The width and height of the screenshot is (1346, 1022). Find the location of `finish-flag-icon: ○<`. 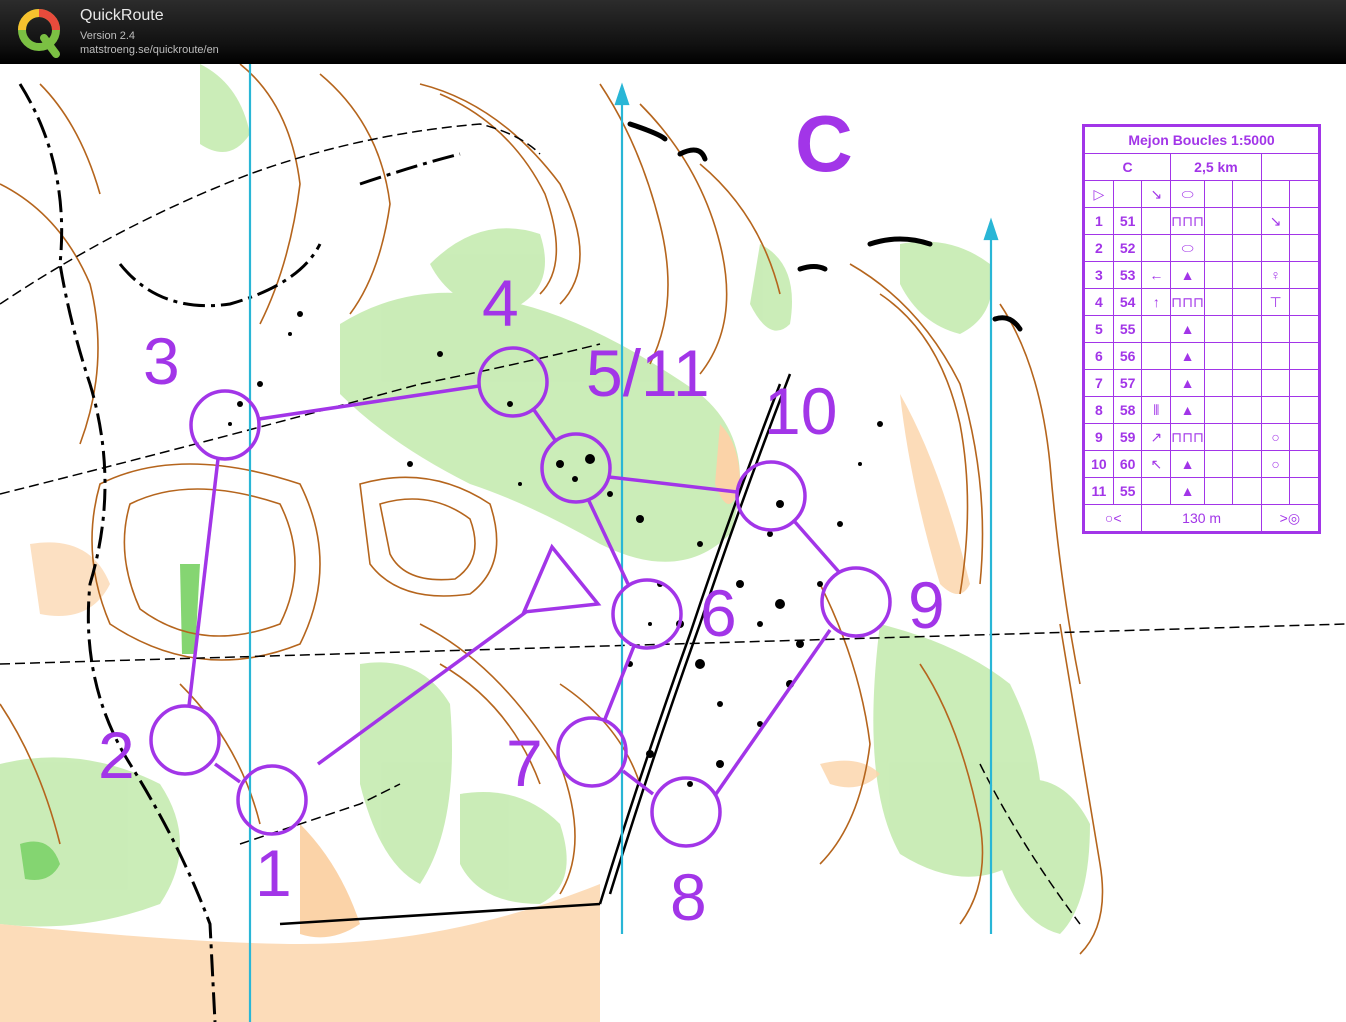

finish-flag-icon: ○< is located at coordinates (1113, 518).